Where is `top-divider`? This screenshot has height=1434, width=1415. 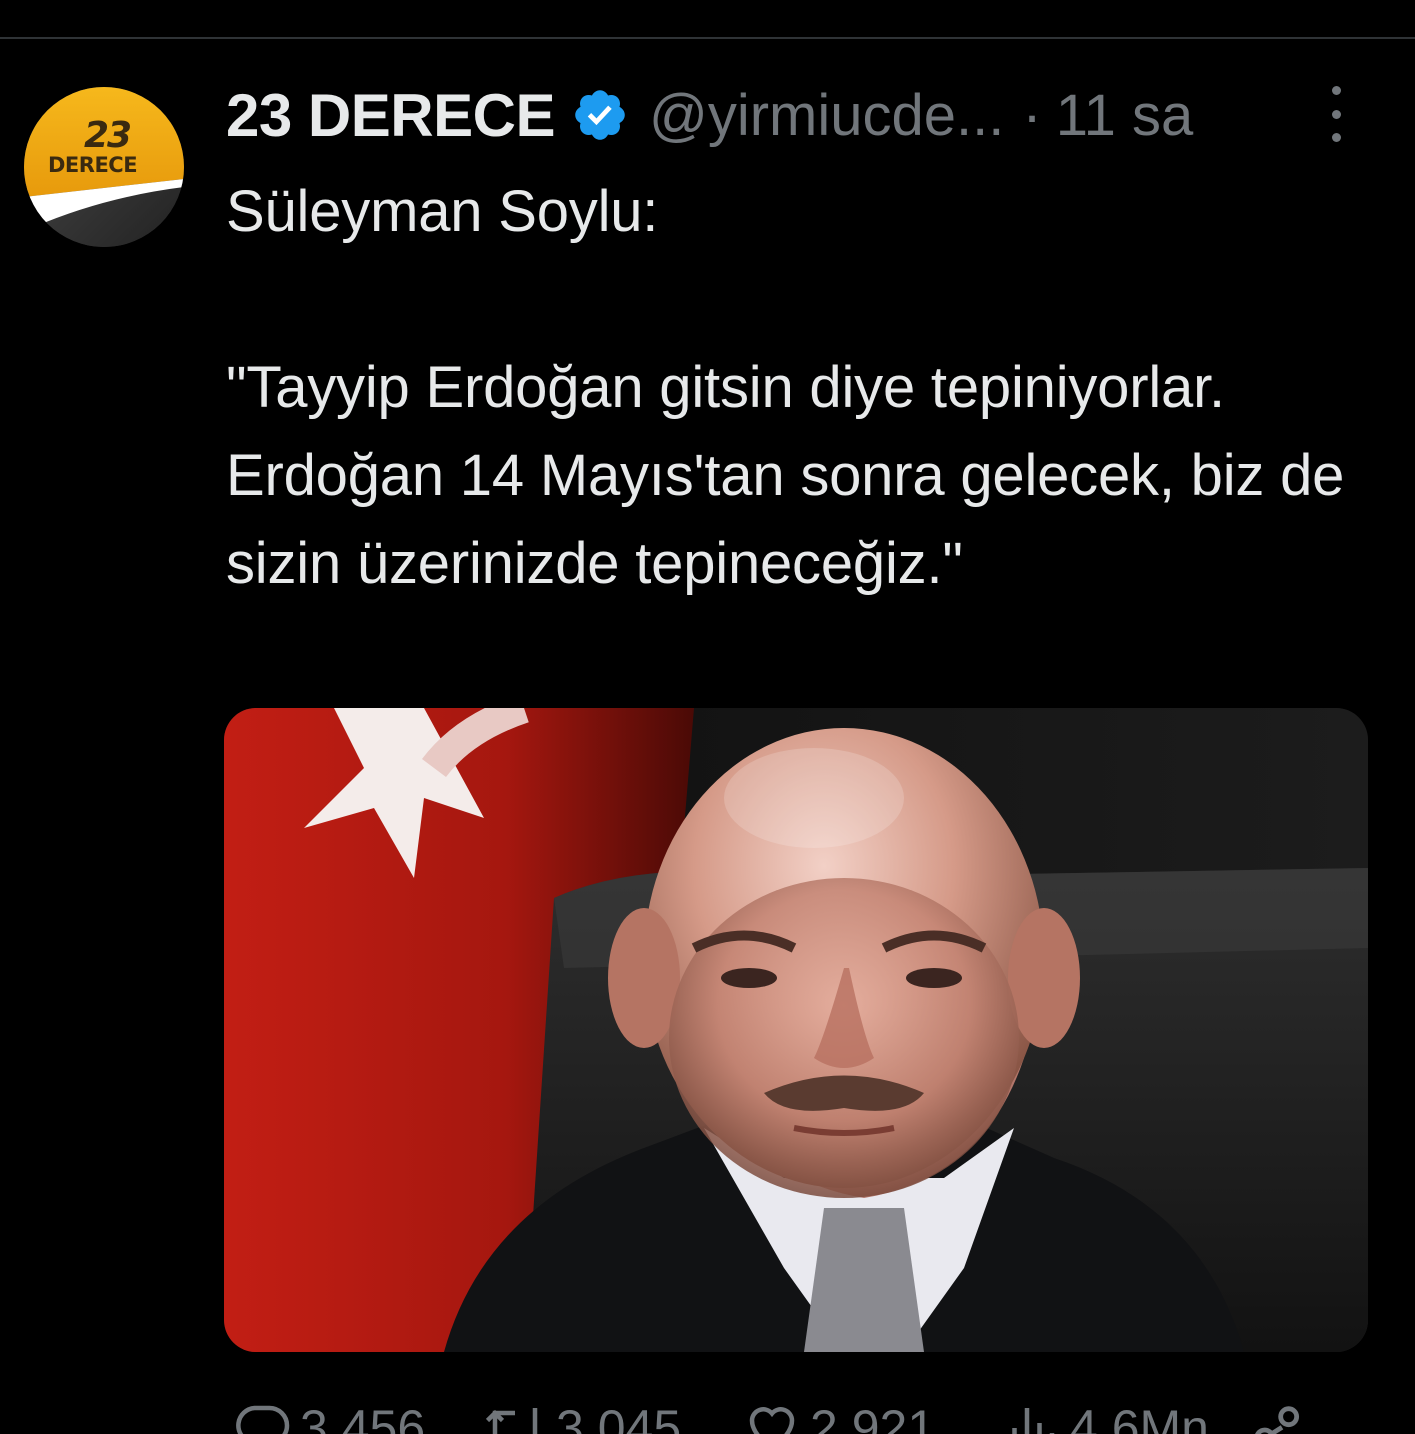 top-divider is located at coordinates (707, 38).